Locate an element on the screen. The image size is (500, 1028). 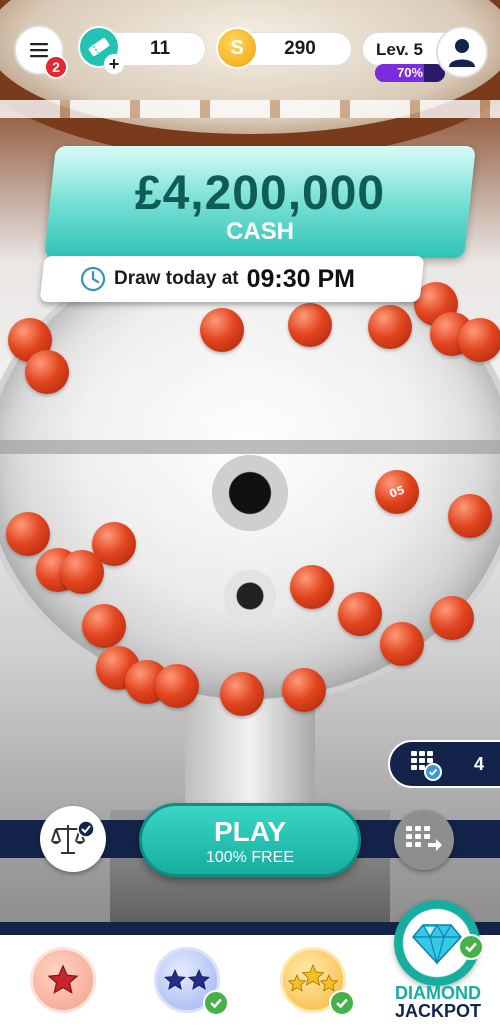
tier-two-star-button is located at coordinates (191, 981).